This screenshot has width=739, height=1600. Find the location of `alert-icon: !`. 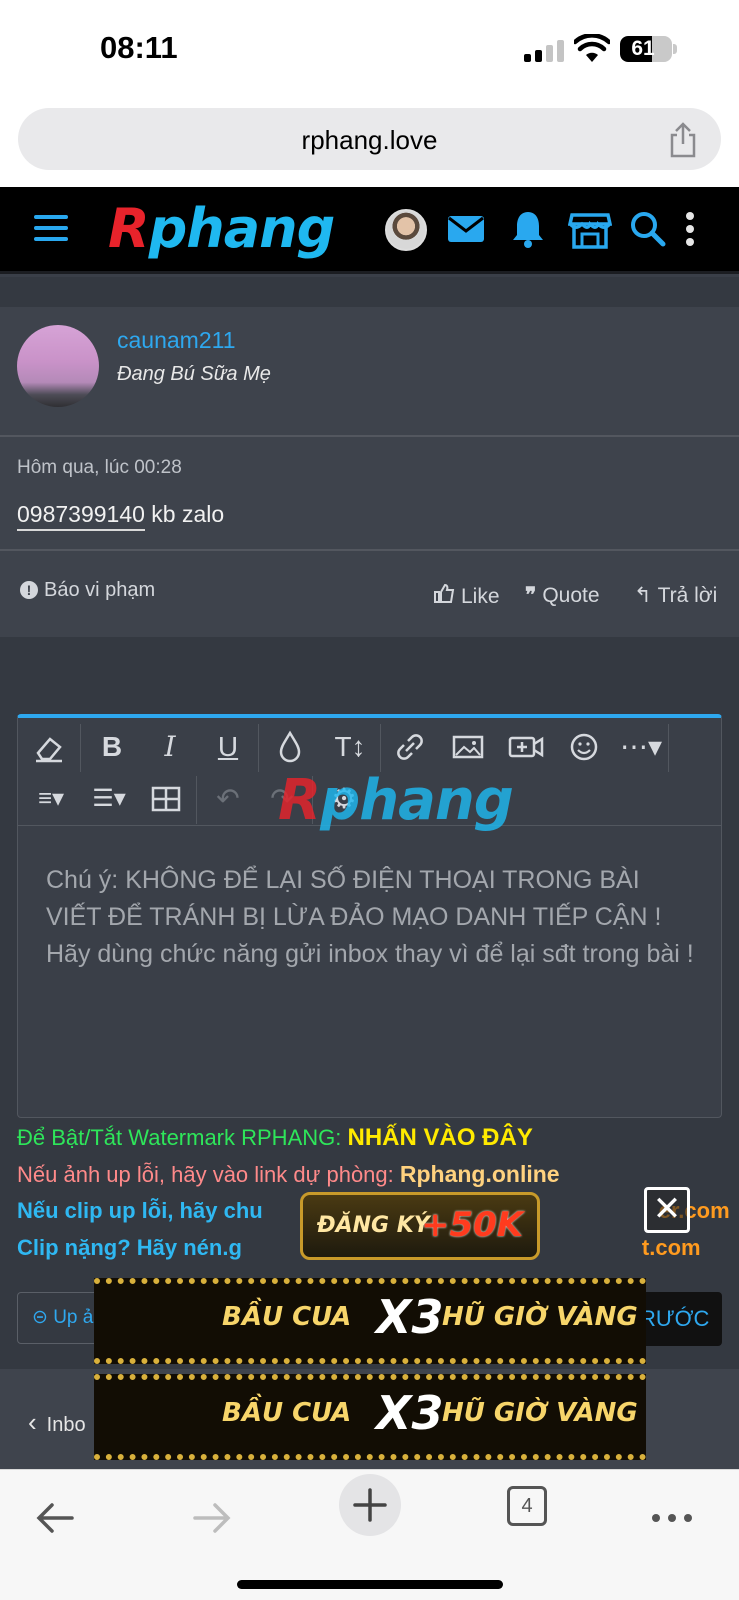

alert-icon: ! is located at coordinates (29, 590).